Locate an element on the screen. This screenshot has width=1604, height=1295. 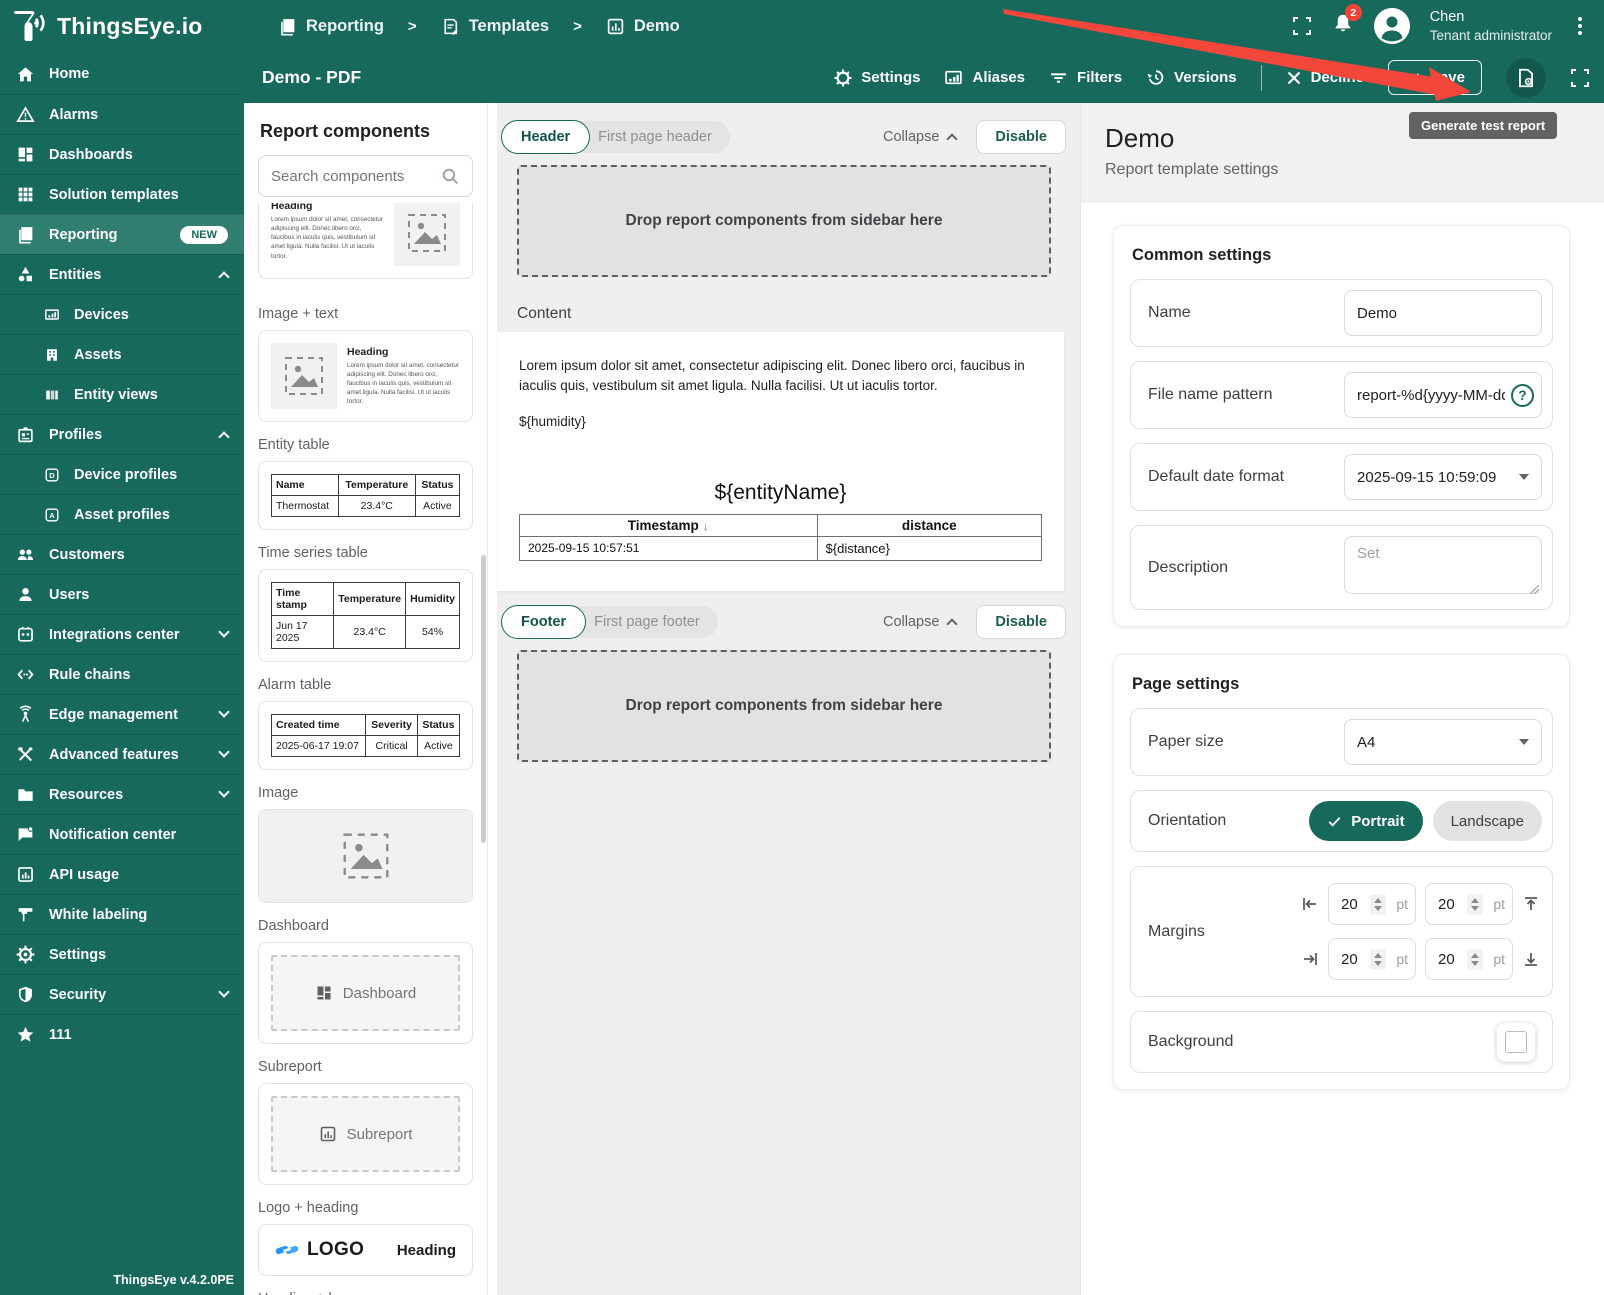
margin-top-input-box: pt is located at coordinates (1469, 904).